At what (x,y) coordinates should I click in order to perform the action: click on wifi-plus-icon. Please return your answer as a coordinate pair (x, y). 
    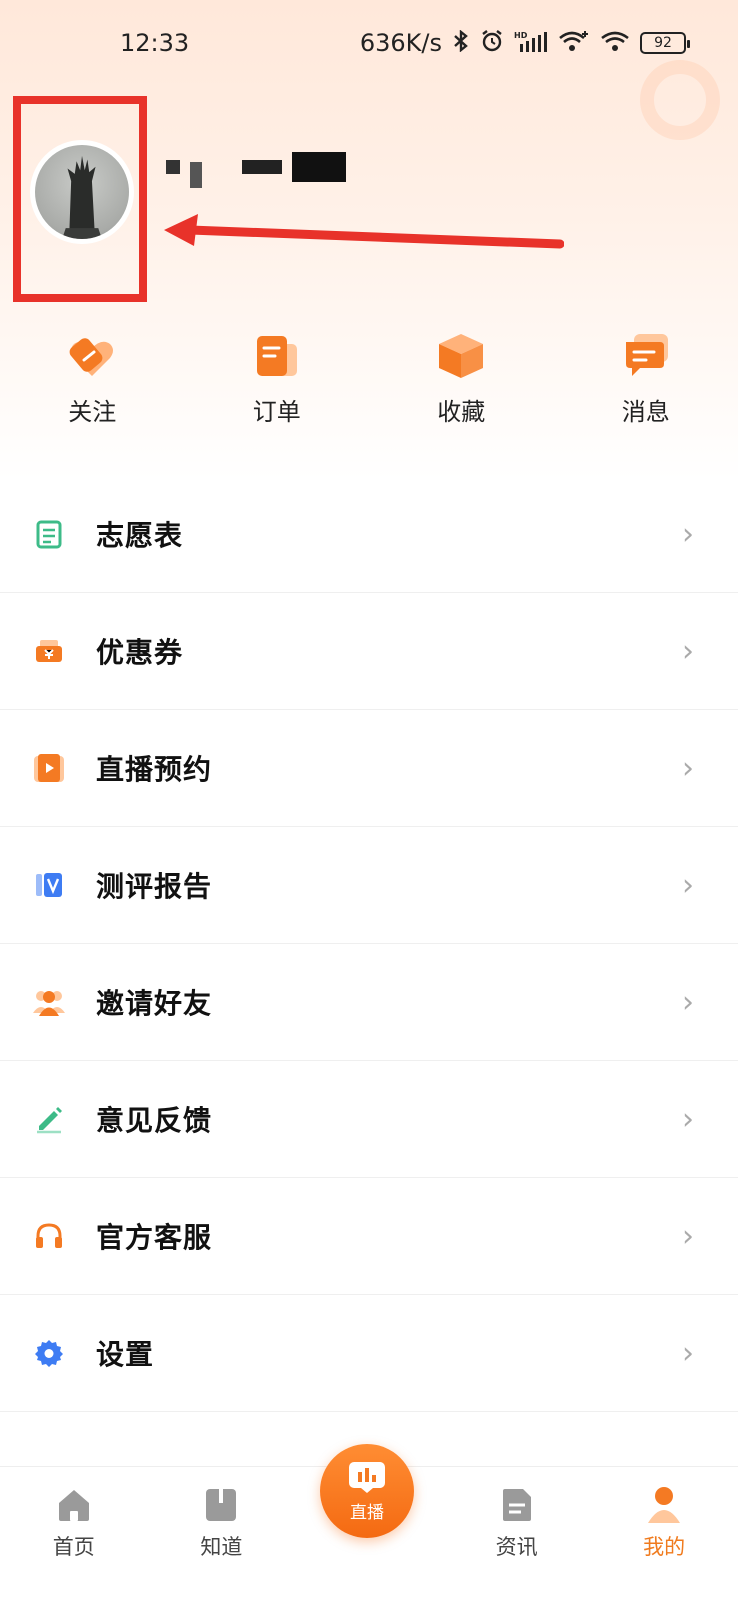
    Looking at the image, I should click on (574, 43).